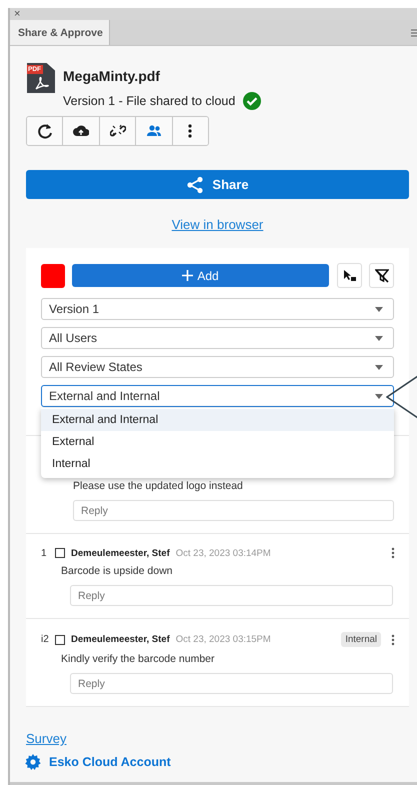 Image resolution: width=417 pixels, height=785 pixels. Describe the element at coordinates (112, 76) in the screenshot. I see `file-name: MegaMinty.pdf` at that location.